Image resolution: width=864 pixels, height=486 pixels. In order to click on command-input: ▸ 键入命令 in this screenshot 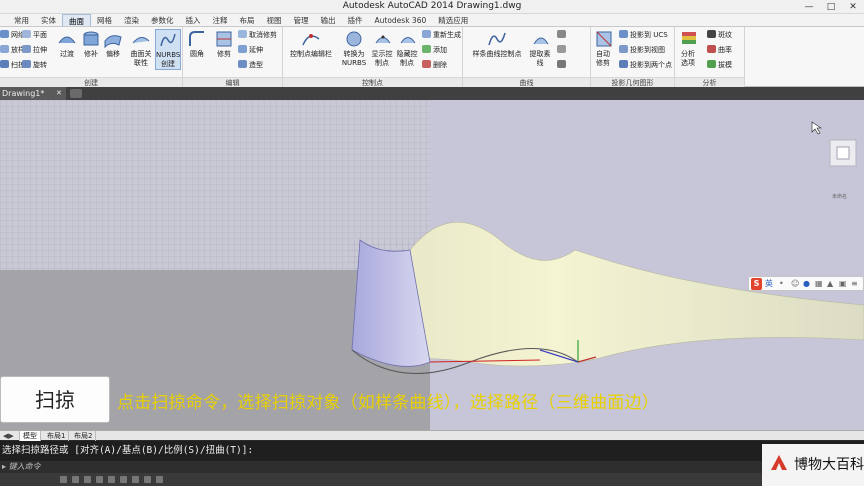, I will do `click(432, 467)`.